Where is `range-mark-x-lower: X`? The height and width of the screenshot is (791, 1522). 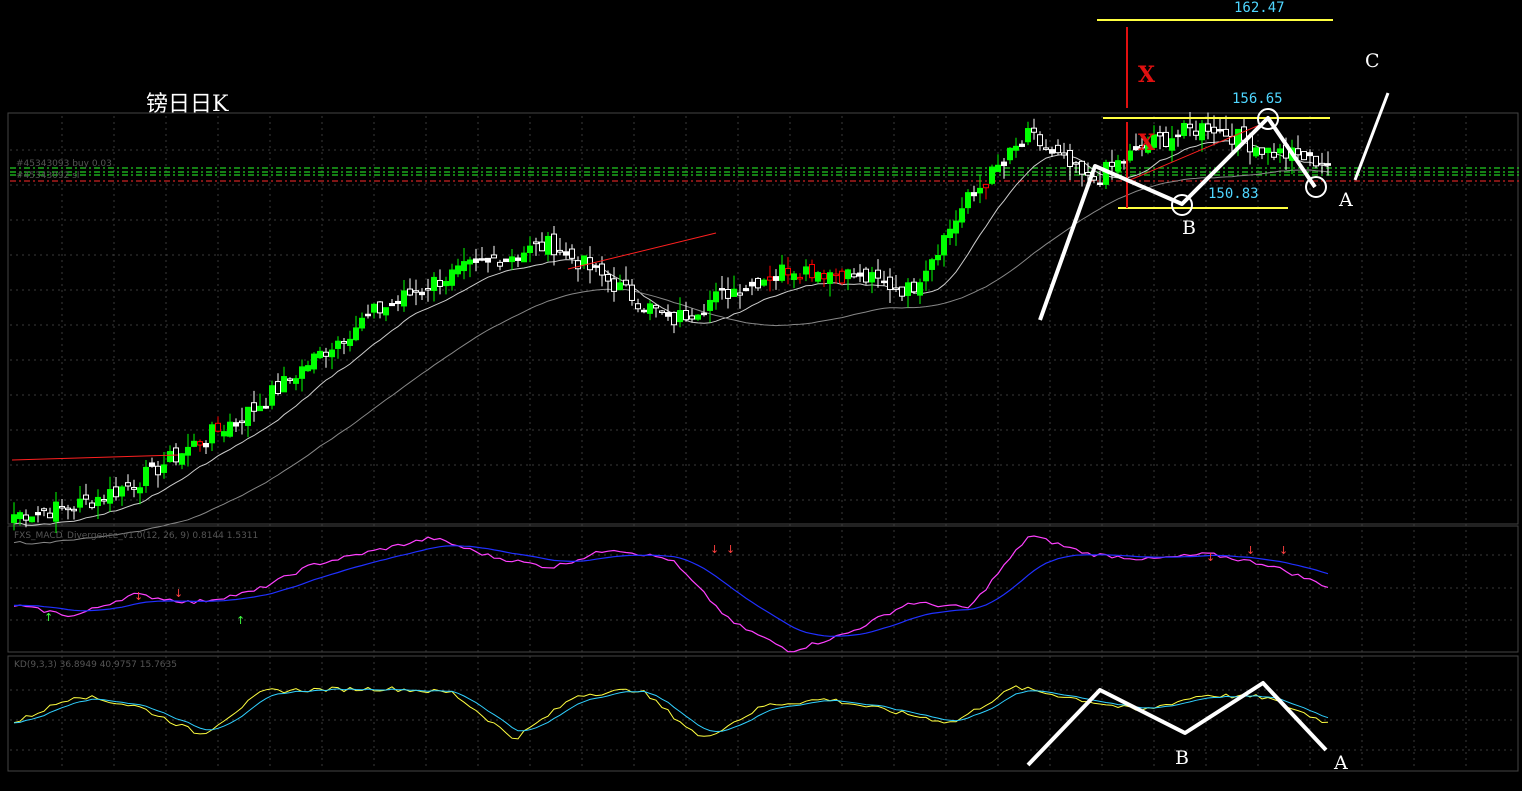
range-mark-x-lower: X is located at coordinates (1147, 143).